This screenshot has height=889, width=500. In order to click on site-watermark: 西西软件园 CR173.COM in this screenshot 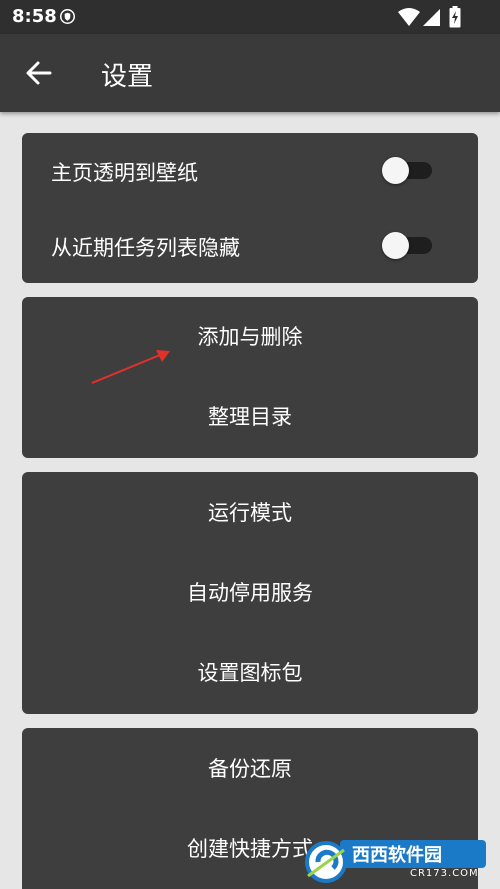, I will do `click(395, 862)`.